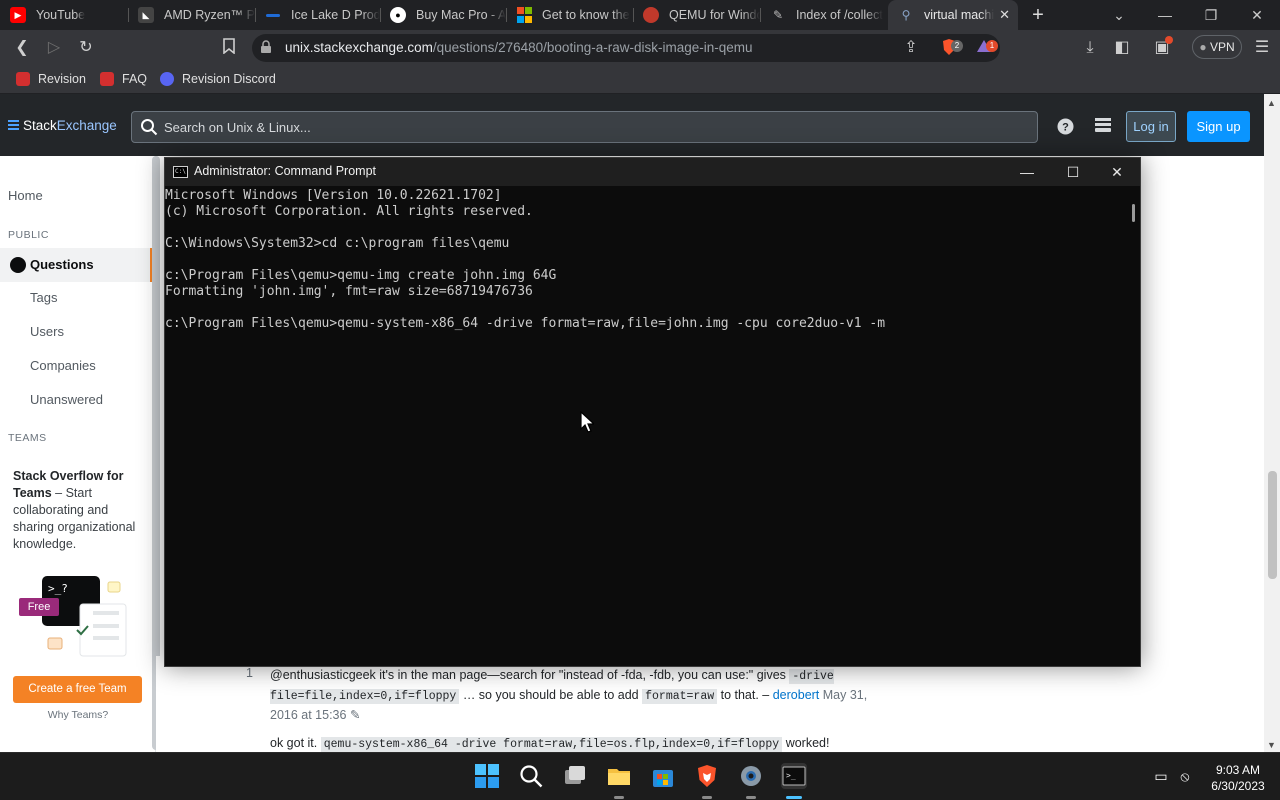  I want to click on microsoft-icon, so click(524, 15).